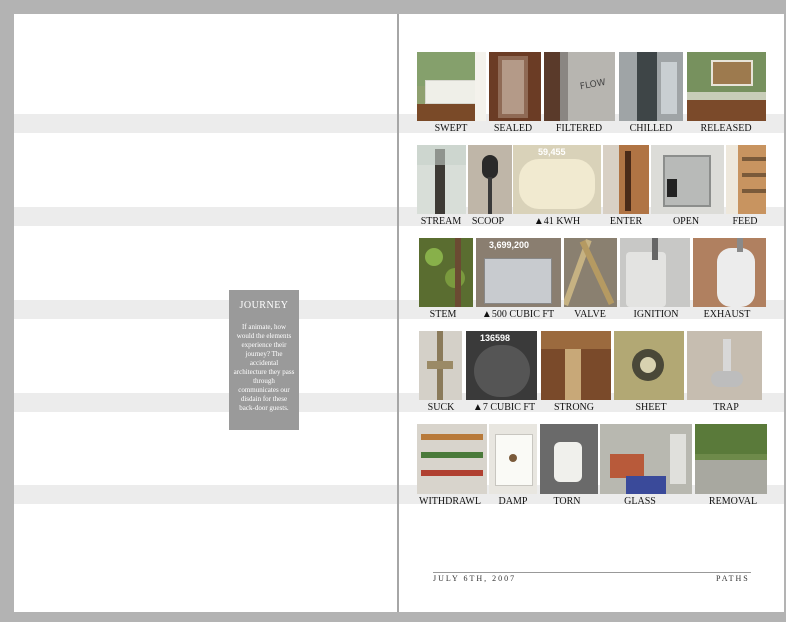  What do you see at coordinates (441, 179) in the screenshot?
I see `photo-stream` at bounding box center [441, 179].